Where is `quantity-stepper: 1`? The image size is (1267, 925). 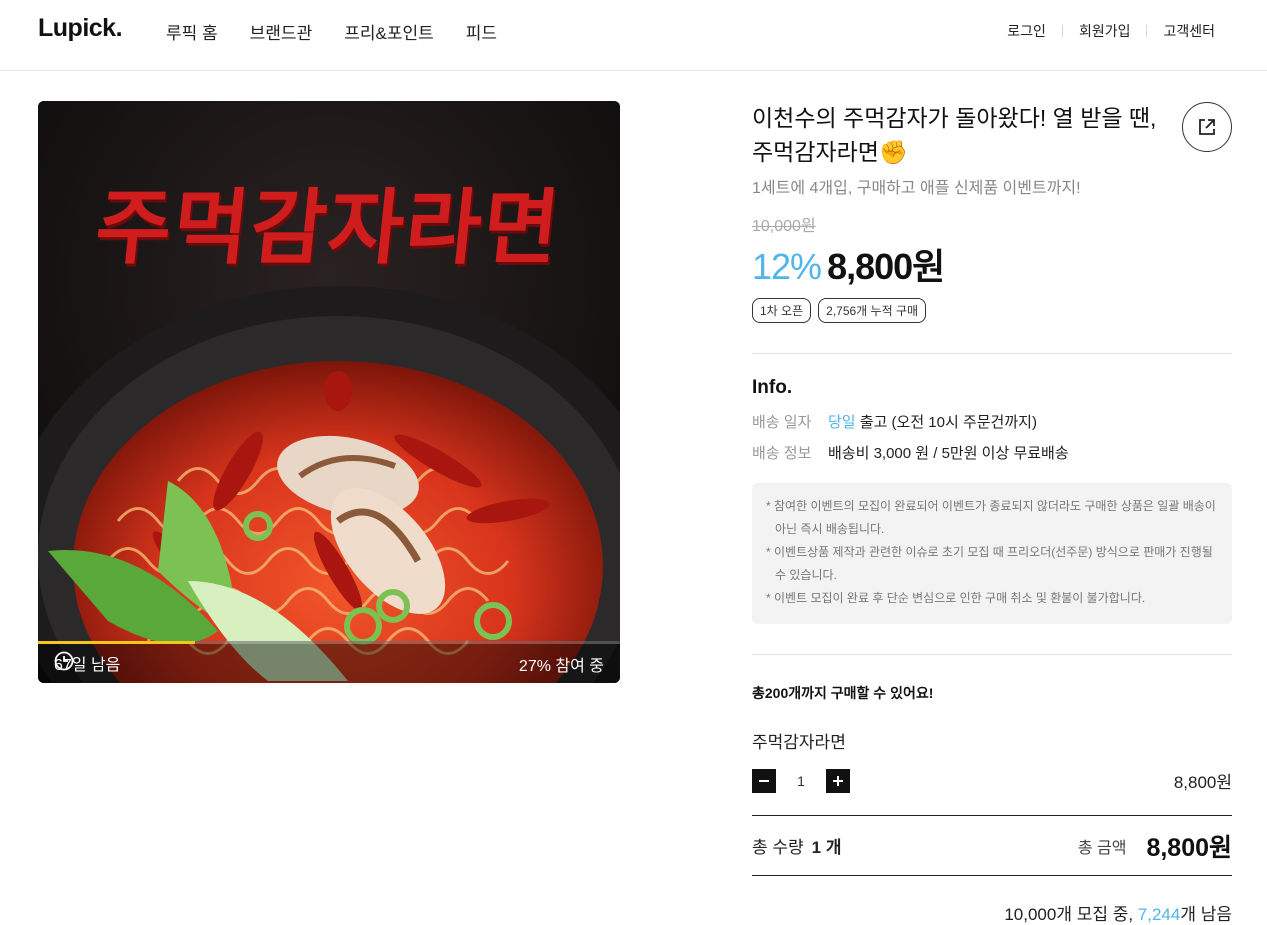 quantity-stepper: 1 is located at coordinates (801, 780).